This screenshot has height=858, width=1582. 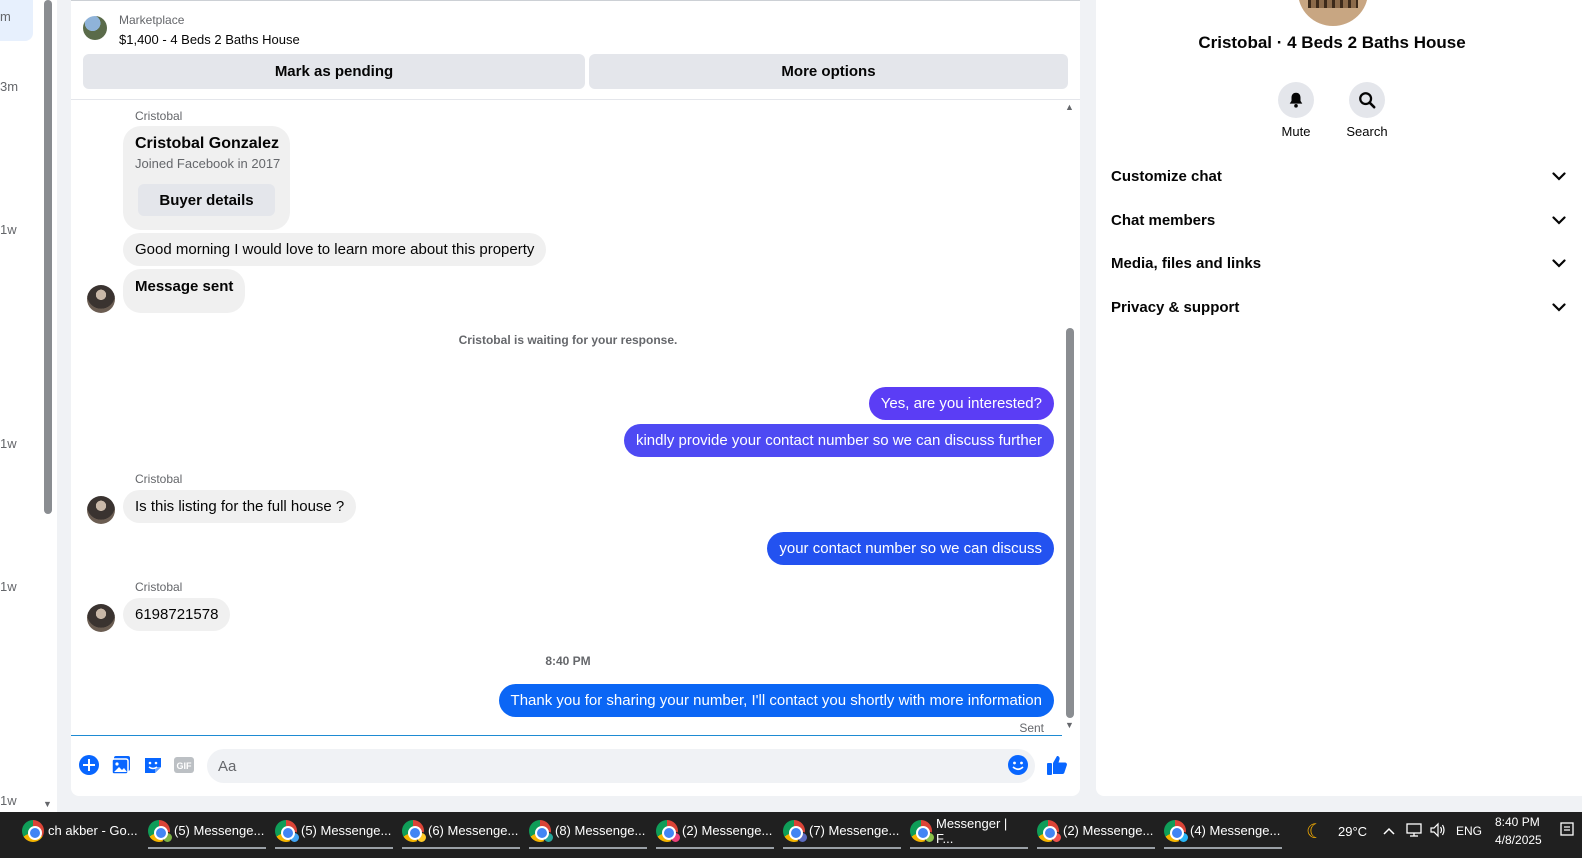 I want to click on plus-icon, so click(x=89, y=765).